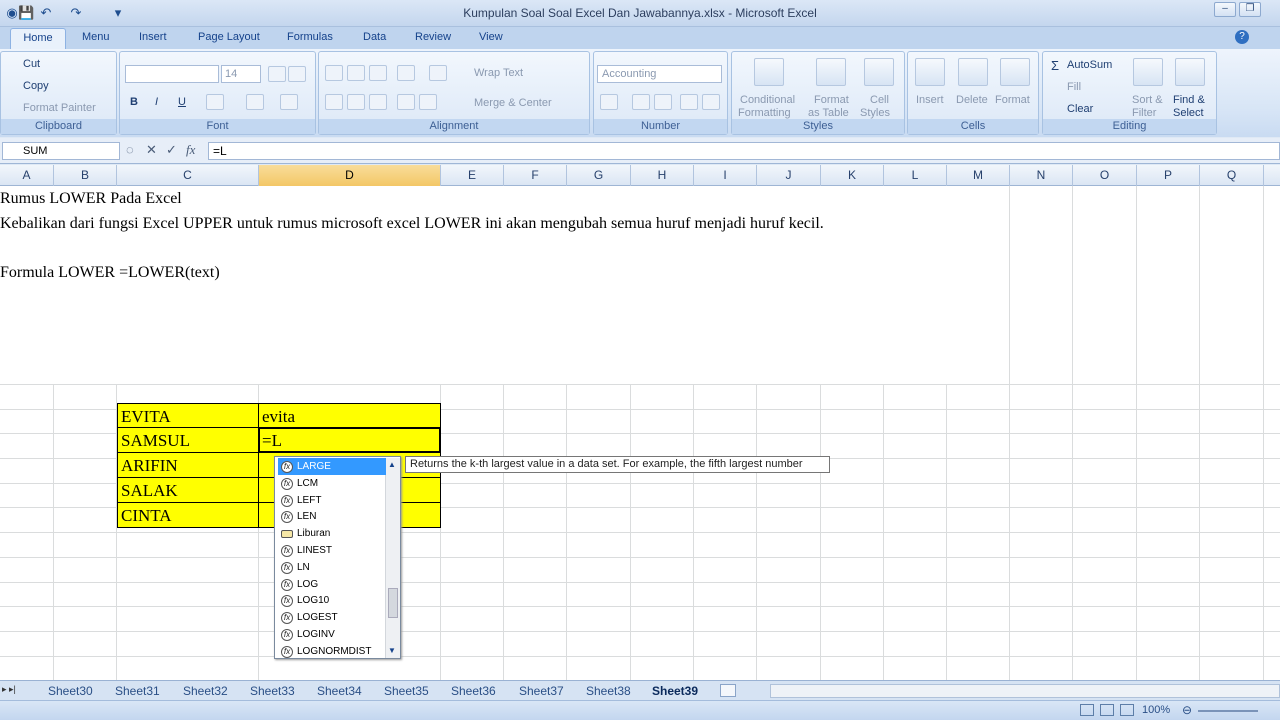 This screenshot has width=1280, height=720. I want to click on column-header-g: G, so click(599, 175).